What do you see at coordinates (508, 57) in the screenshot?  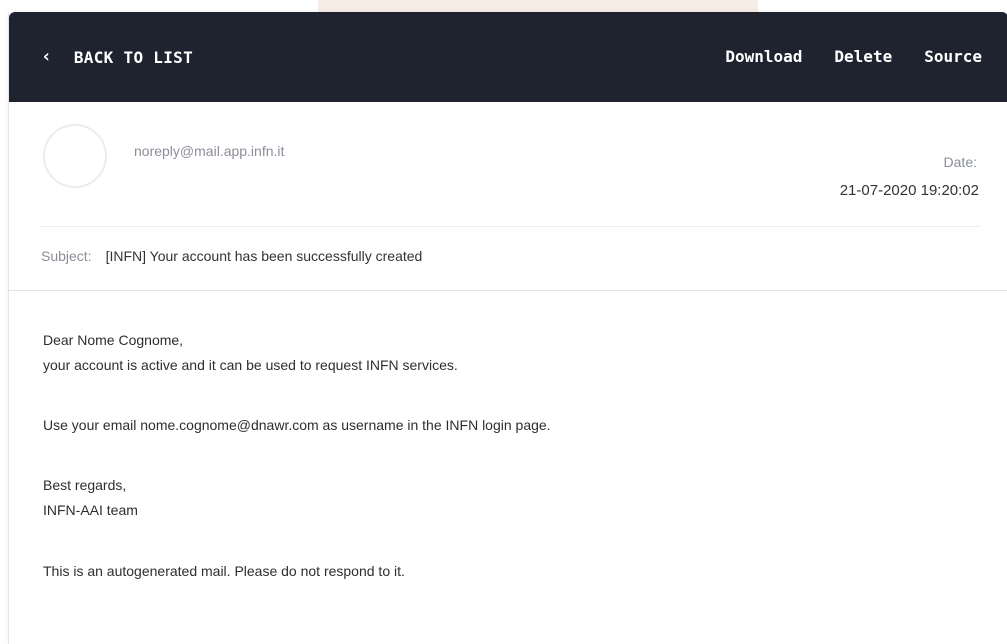 I see `email-toolbar: ‹ BACK TO LIST Download Delete Source` at bounding box center [508, 57].